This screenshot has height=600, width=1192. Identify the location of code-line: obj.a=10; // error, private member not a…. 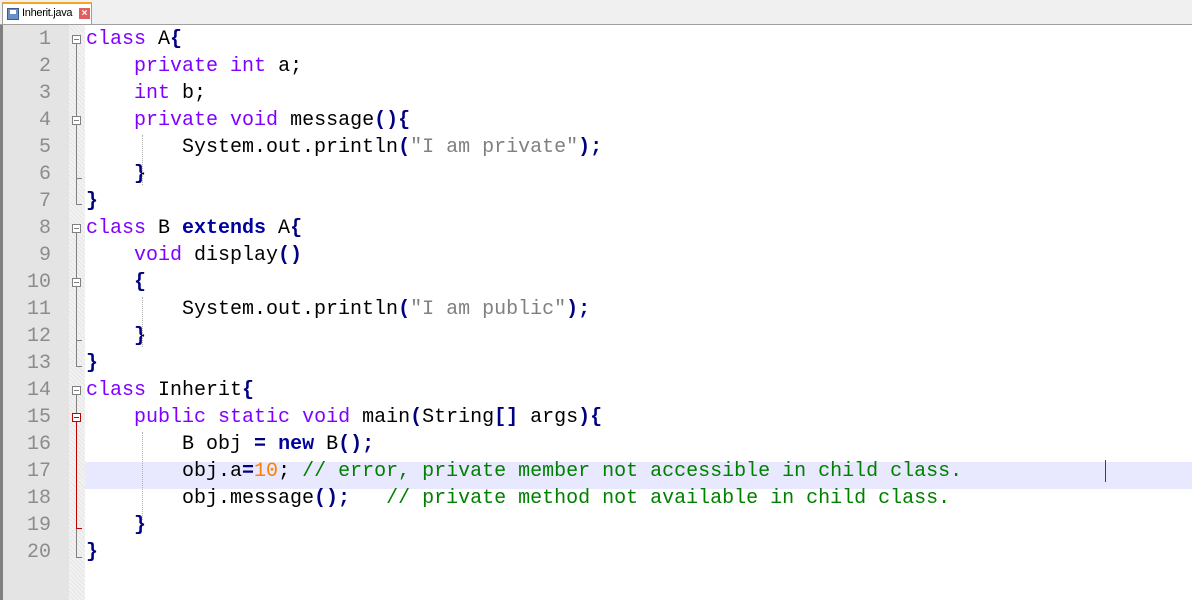
(524, 471).